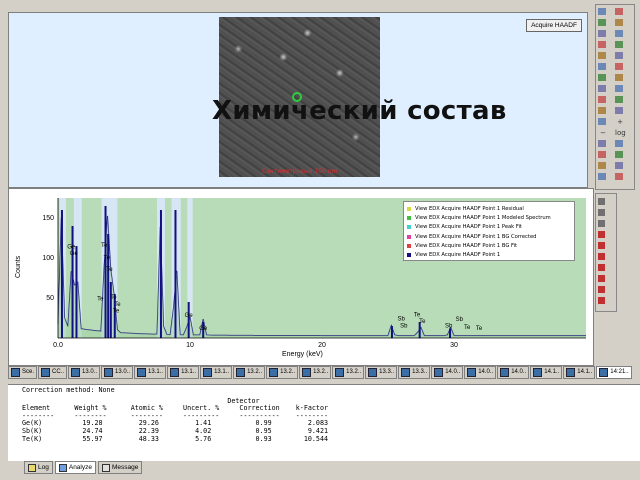 The height and width of the screenshot is (480, 640). What do you see at coordinates (619, 66) in the screenshot?
I see `measure-icon` at bounding box center [619, 66].